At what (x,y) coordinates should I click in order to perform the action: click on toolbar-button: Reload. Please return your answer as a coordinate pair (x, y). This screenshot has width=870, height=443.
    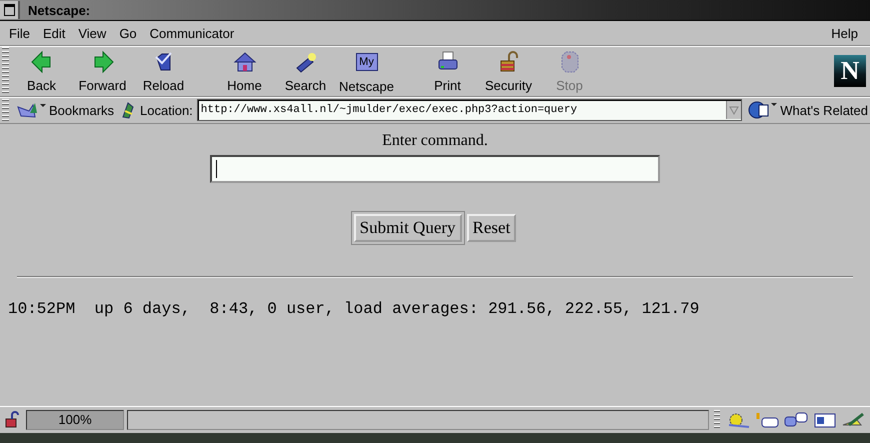
    Looking at the image, I should click on (163, 71).